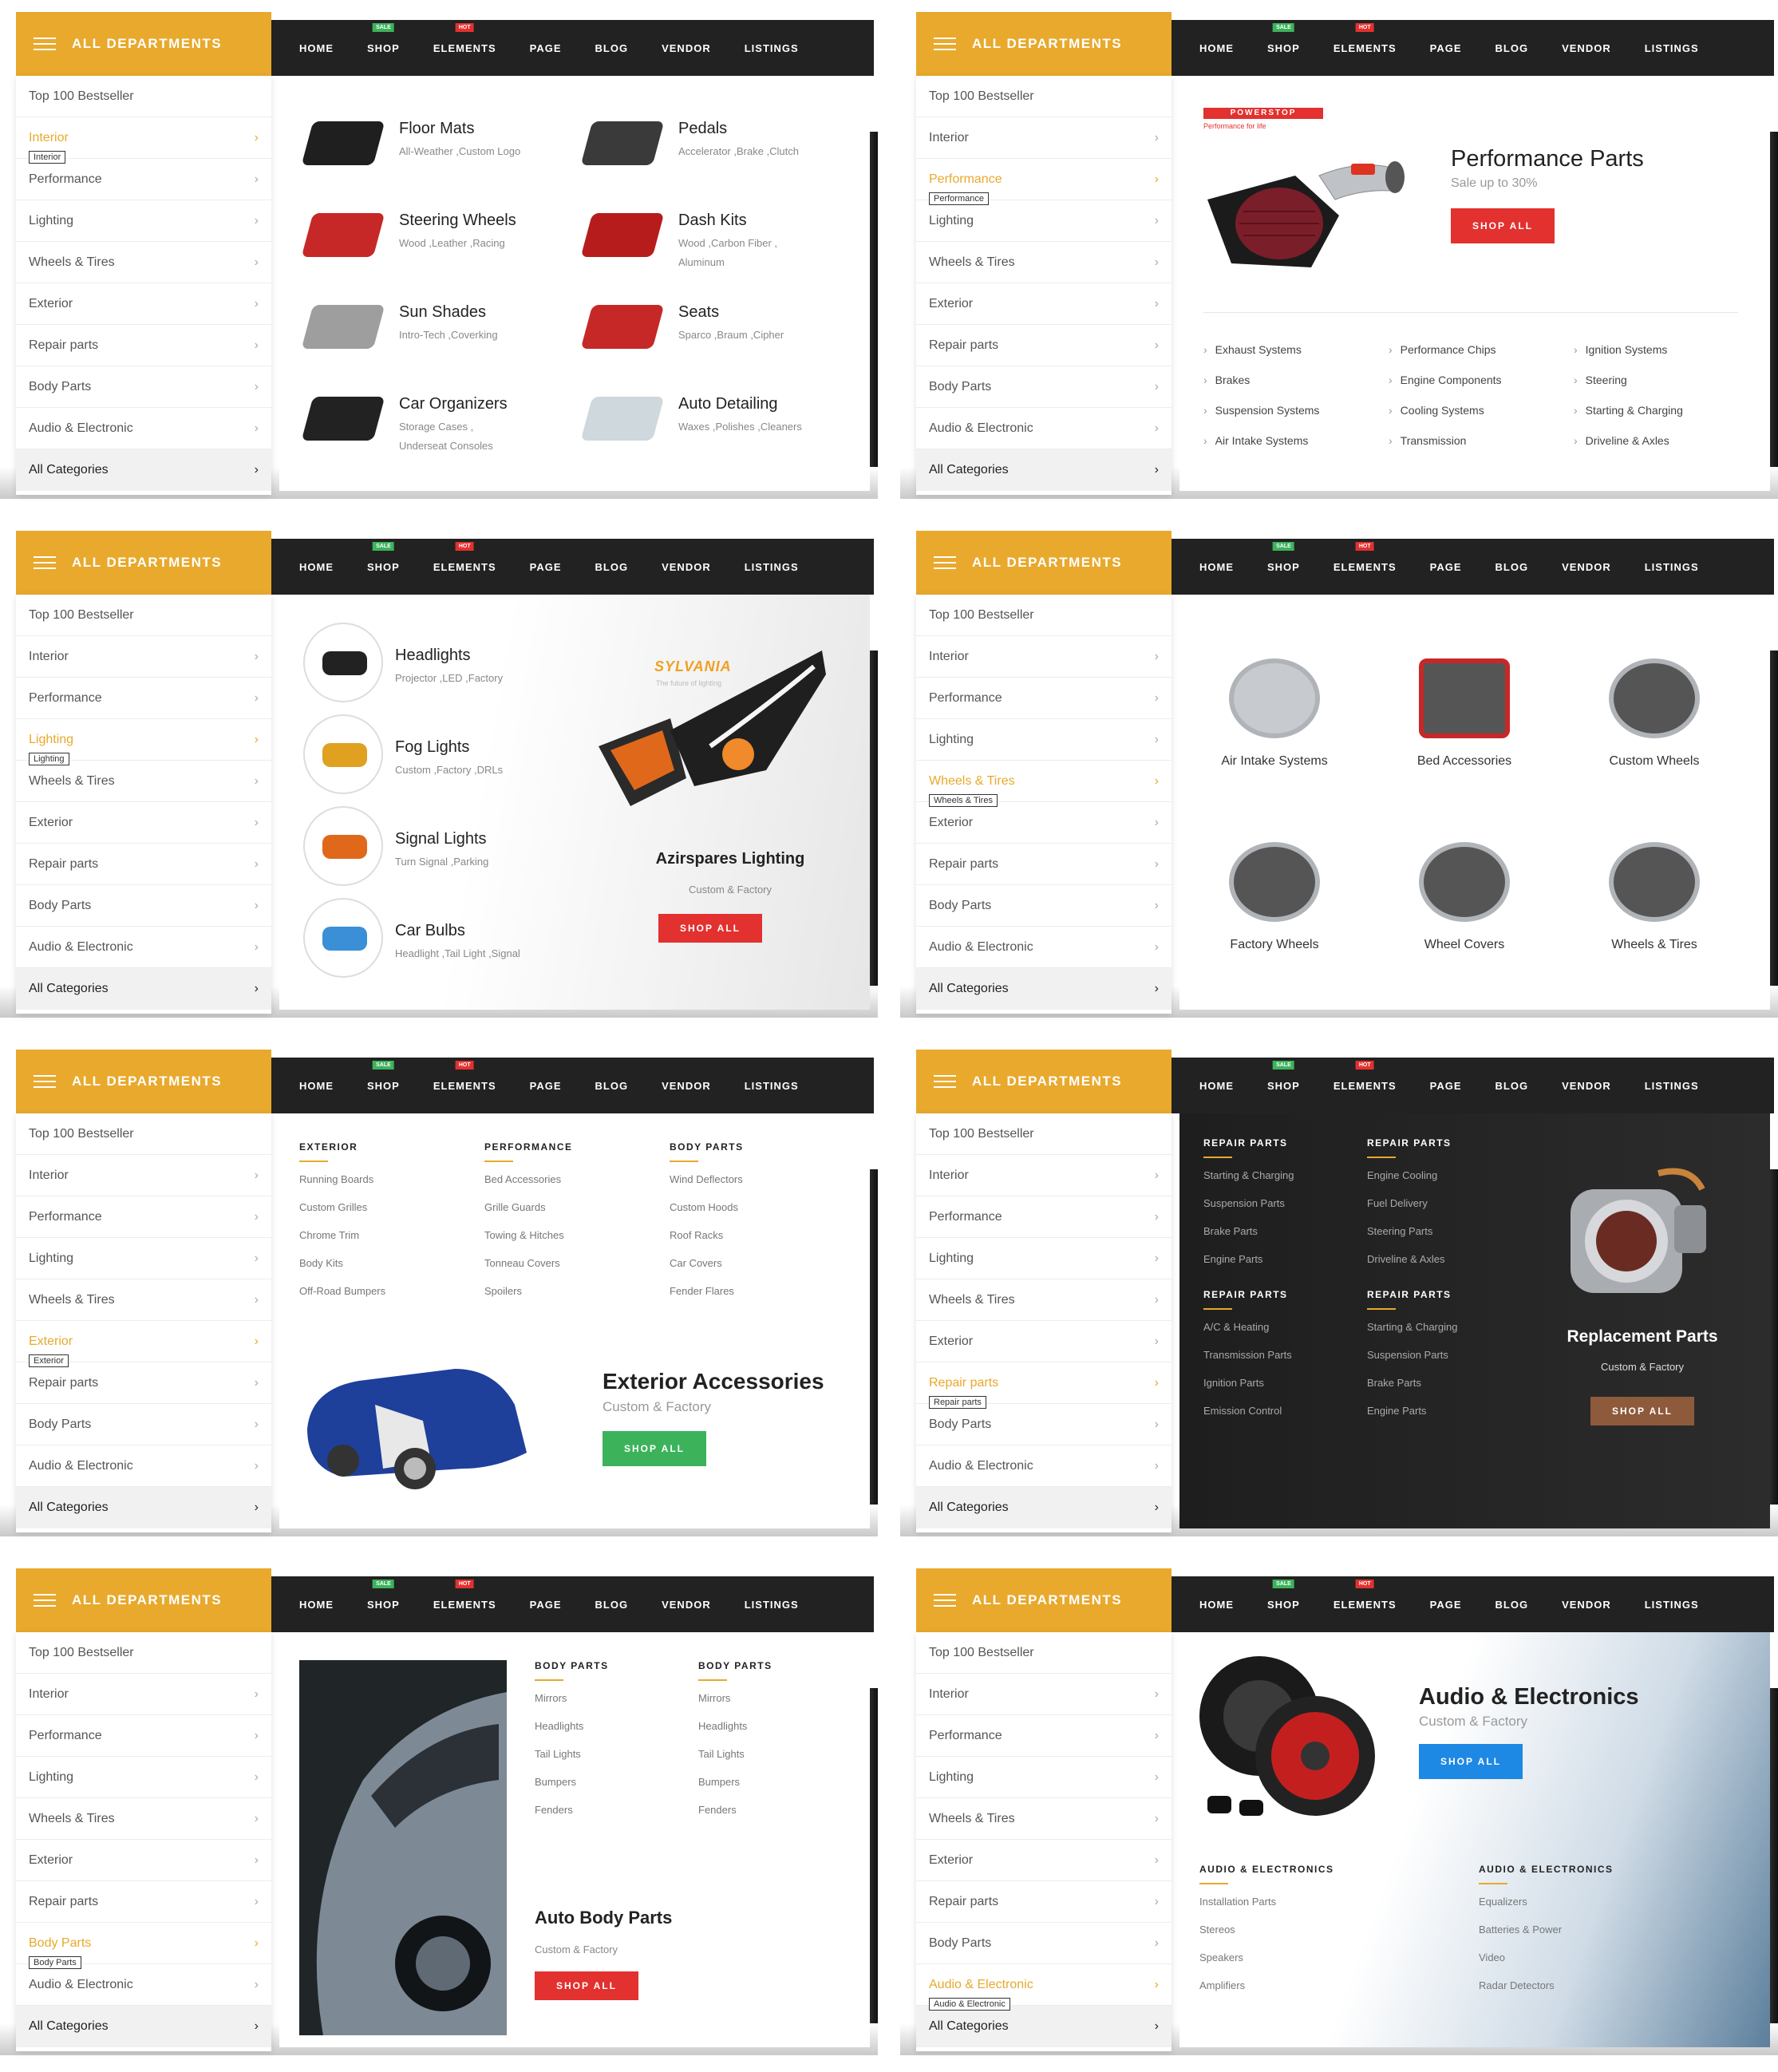  What do you see at coordinates (1274, 906) in the screenshot?
I see `wheels-category: Factory Wheels` at bounding box center [1274, 906].